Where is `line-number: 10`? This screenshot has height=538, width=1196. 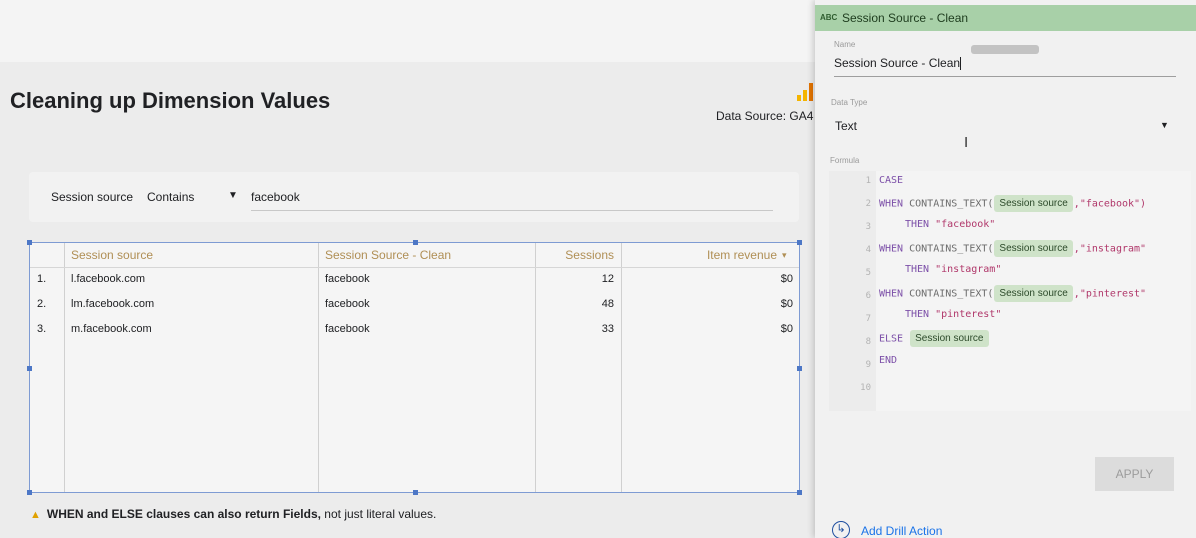 line-number: 10 is located at coordinates (865, 388).